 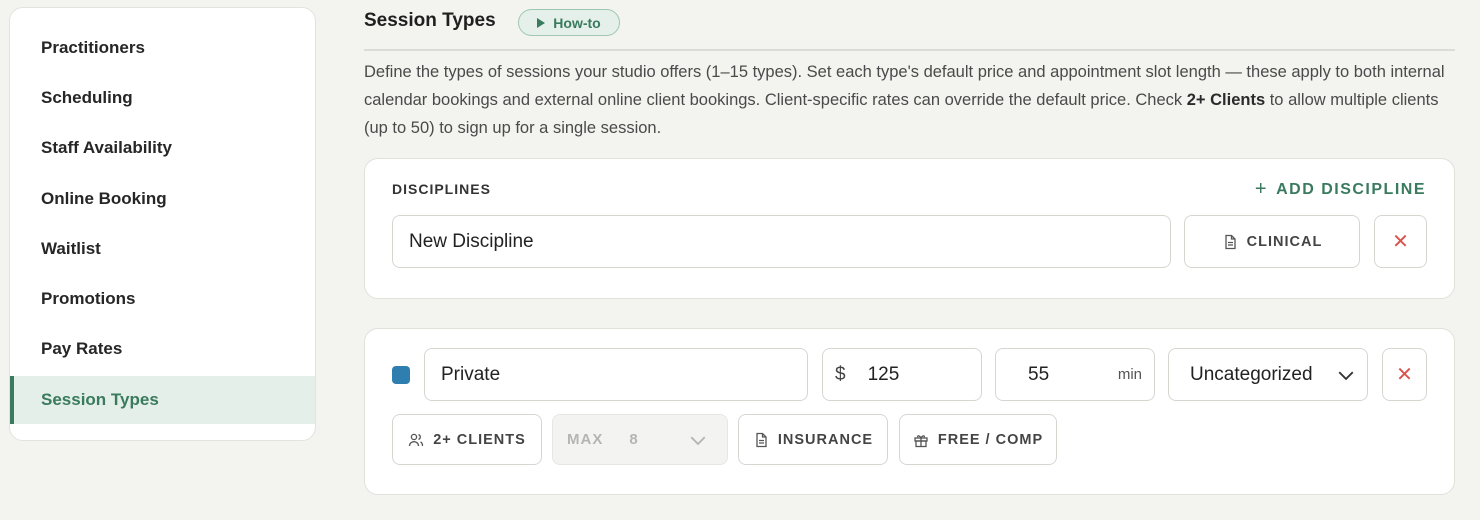 I want to click on clinical-toggle-button: CLINICAL, so click(x=1272, y=241).